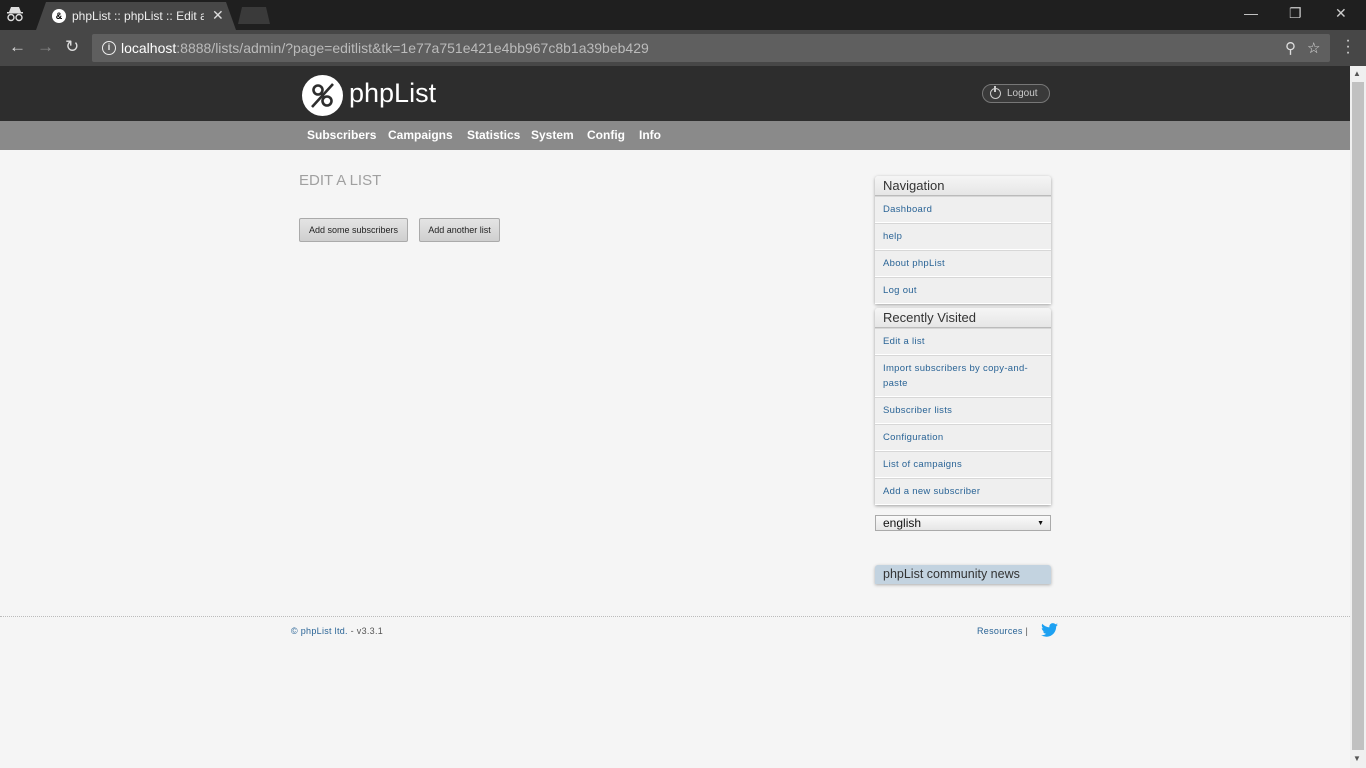  Describe the element at coordinates (319, 631) in the screenshot. I see `copyright-link: © phpList ltd.` at that location.